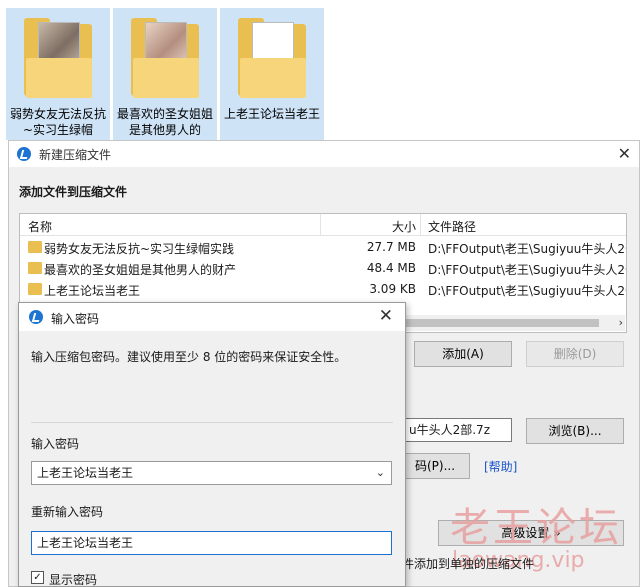  What do you see at coordinates (92, 291) in the screenshot?
I see `item-name: 上老王论坛当老王` at bounding box center [92, 291].